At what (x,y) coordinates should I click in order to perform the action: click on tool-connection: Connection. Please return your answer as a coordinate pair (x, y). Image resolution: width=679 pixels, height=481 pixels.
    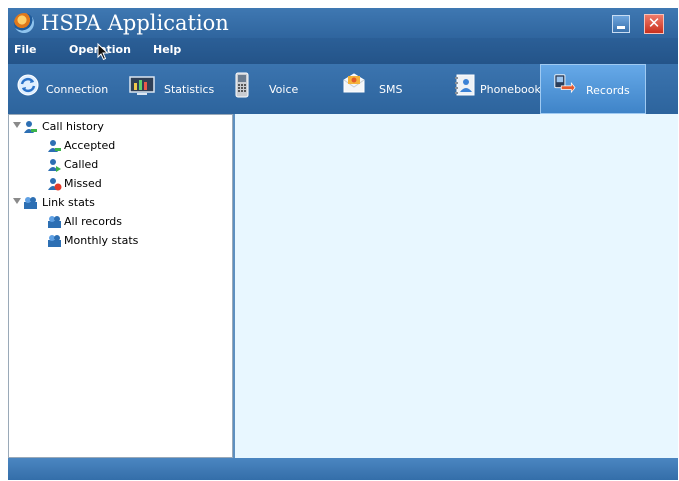
    Looking at the image, I should click on (64, 89).